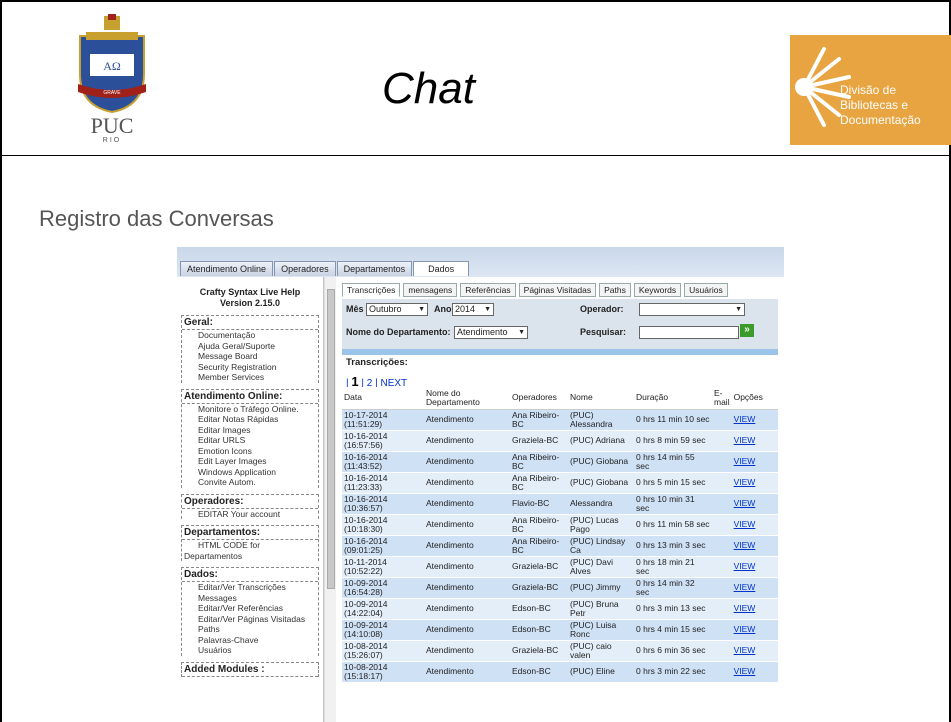 Image resolution: width=951 pixels, height=722 pixels. Describe the element at coordinates (601, 461) in the screenshot. I see `cell-nome: (PUC) Giobana` at that location.